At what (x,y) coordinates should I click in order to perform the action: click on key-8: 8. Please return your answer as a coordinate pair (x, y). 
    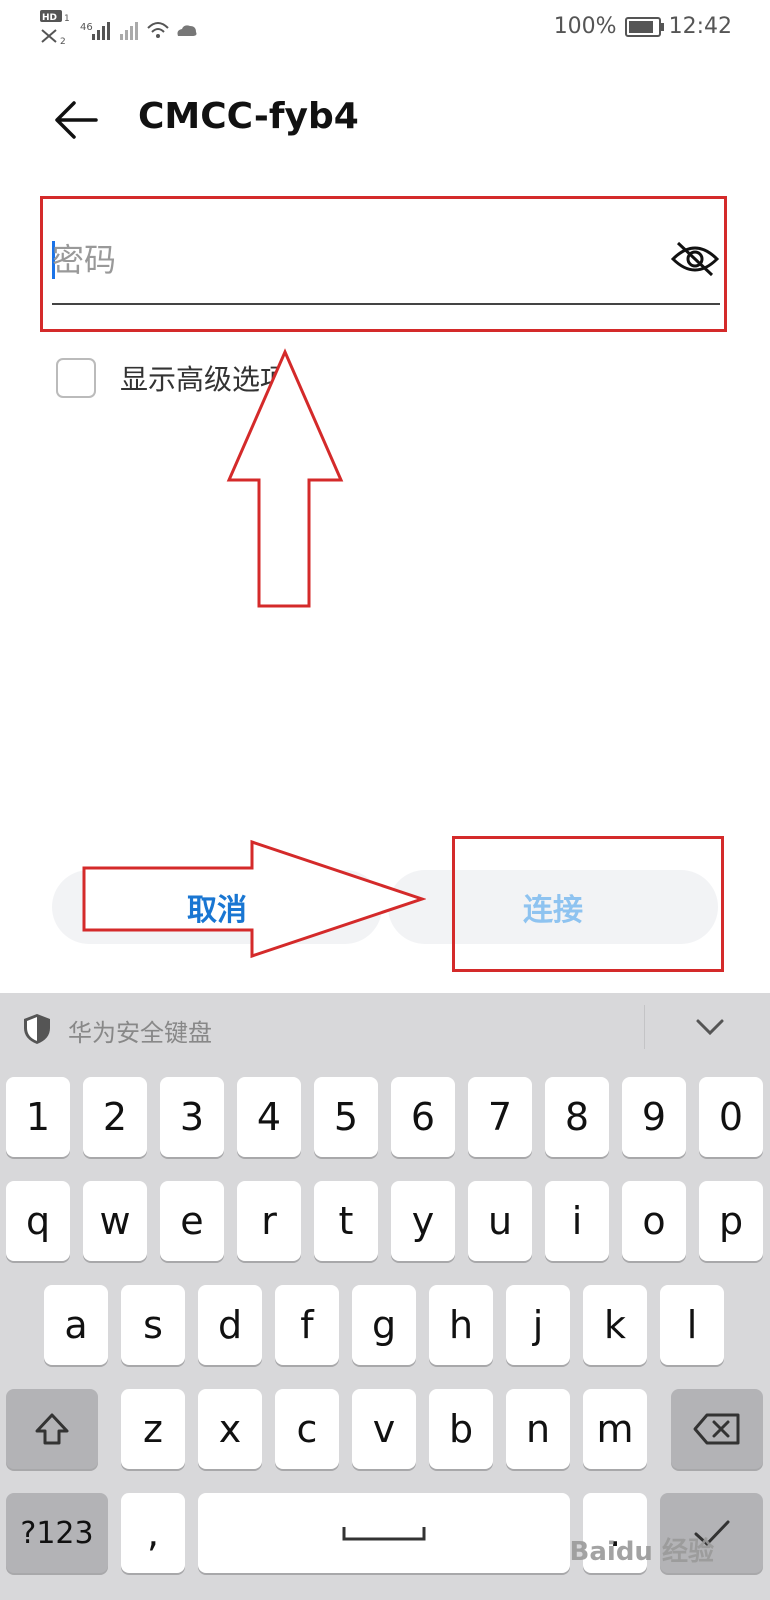
    Looking at the image, I should click on (577, 1117).